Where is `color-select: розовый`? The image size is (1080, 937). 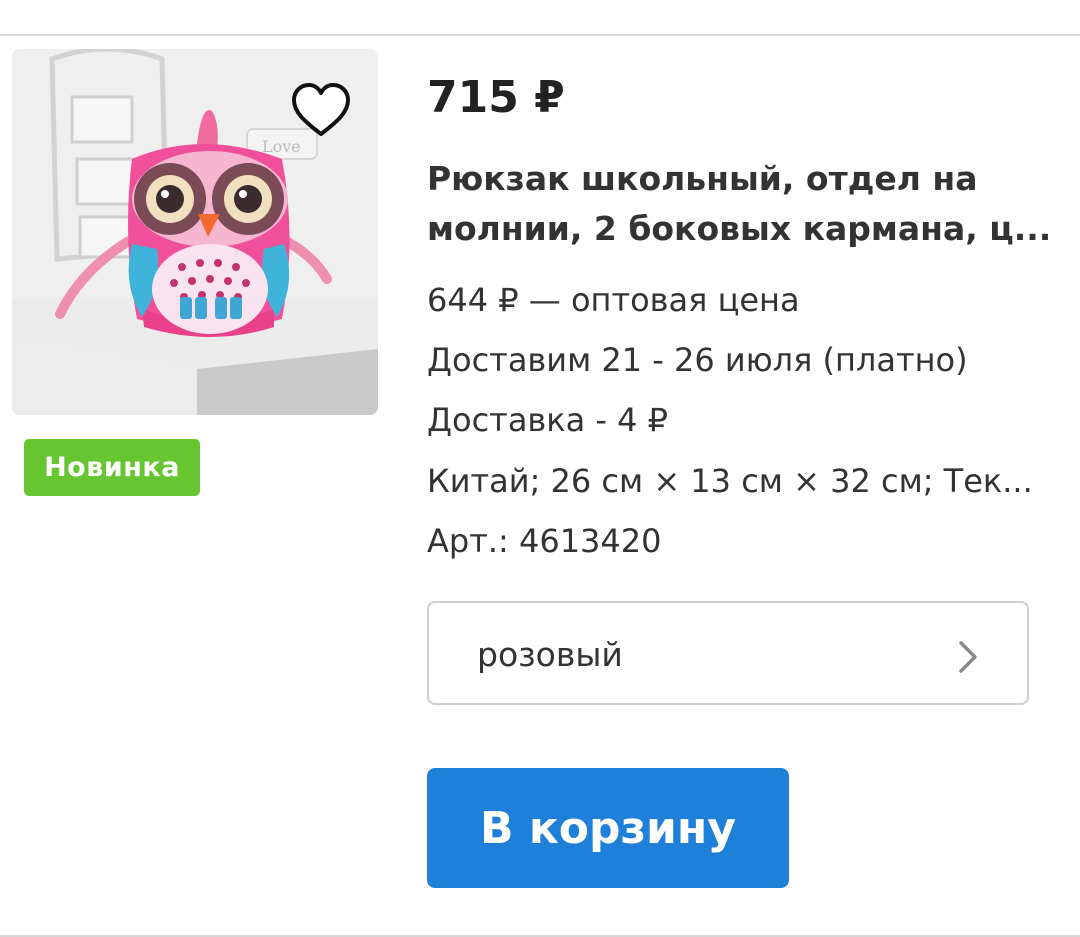 color-select: розовый is located at coordinates (728, 653).